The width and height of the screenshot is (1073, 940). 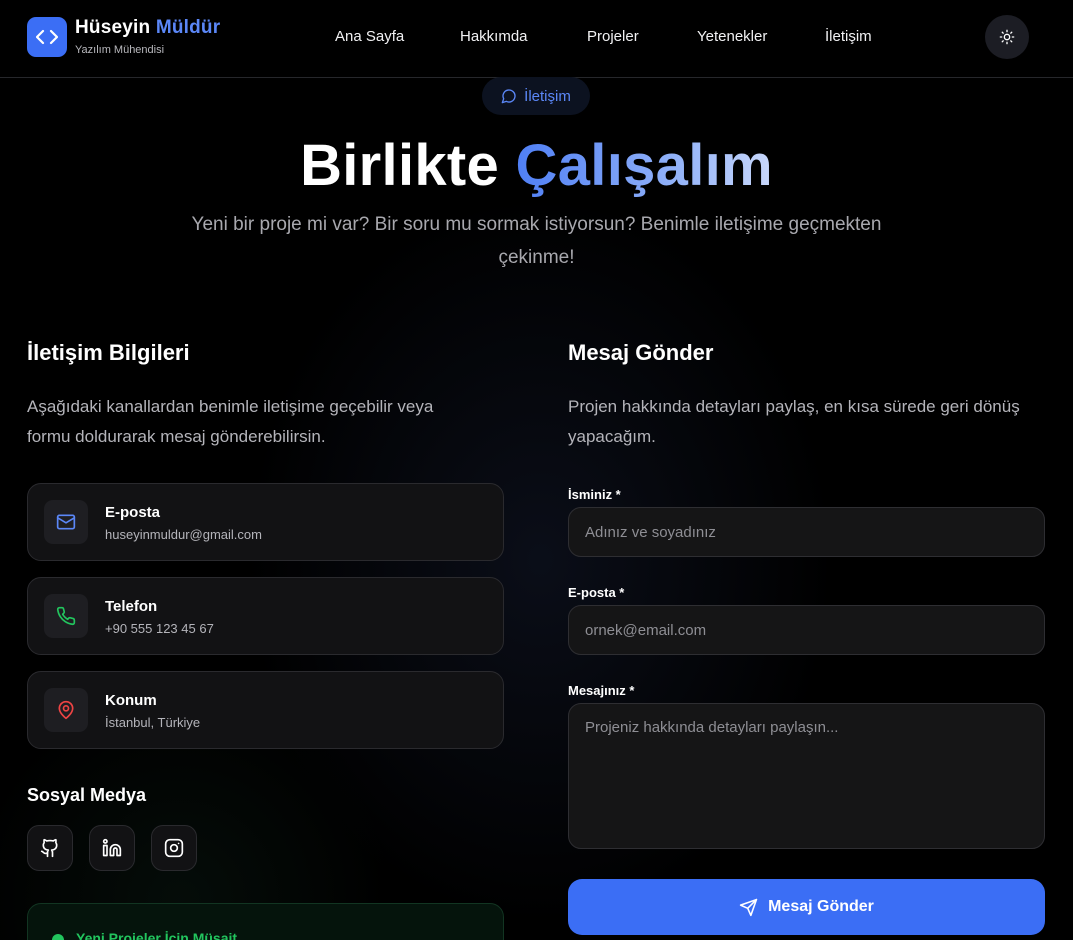 What do you see at coordinates (133, 512) in the screenshot?
I see `contact-card-label: E-posta` at bounding box center [133, 512].